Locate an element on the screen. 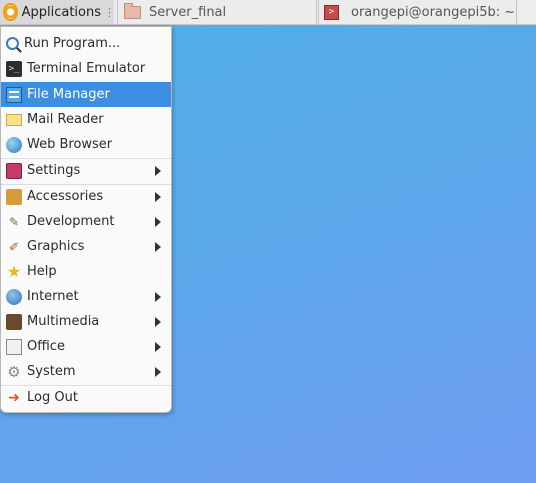 Image resolution: width=536 pixels, height=483 pixels. menu-item-label: Terminal Emulator is located at coordinates (86, 68).